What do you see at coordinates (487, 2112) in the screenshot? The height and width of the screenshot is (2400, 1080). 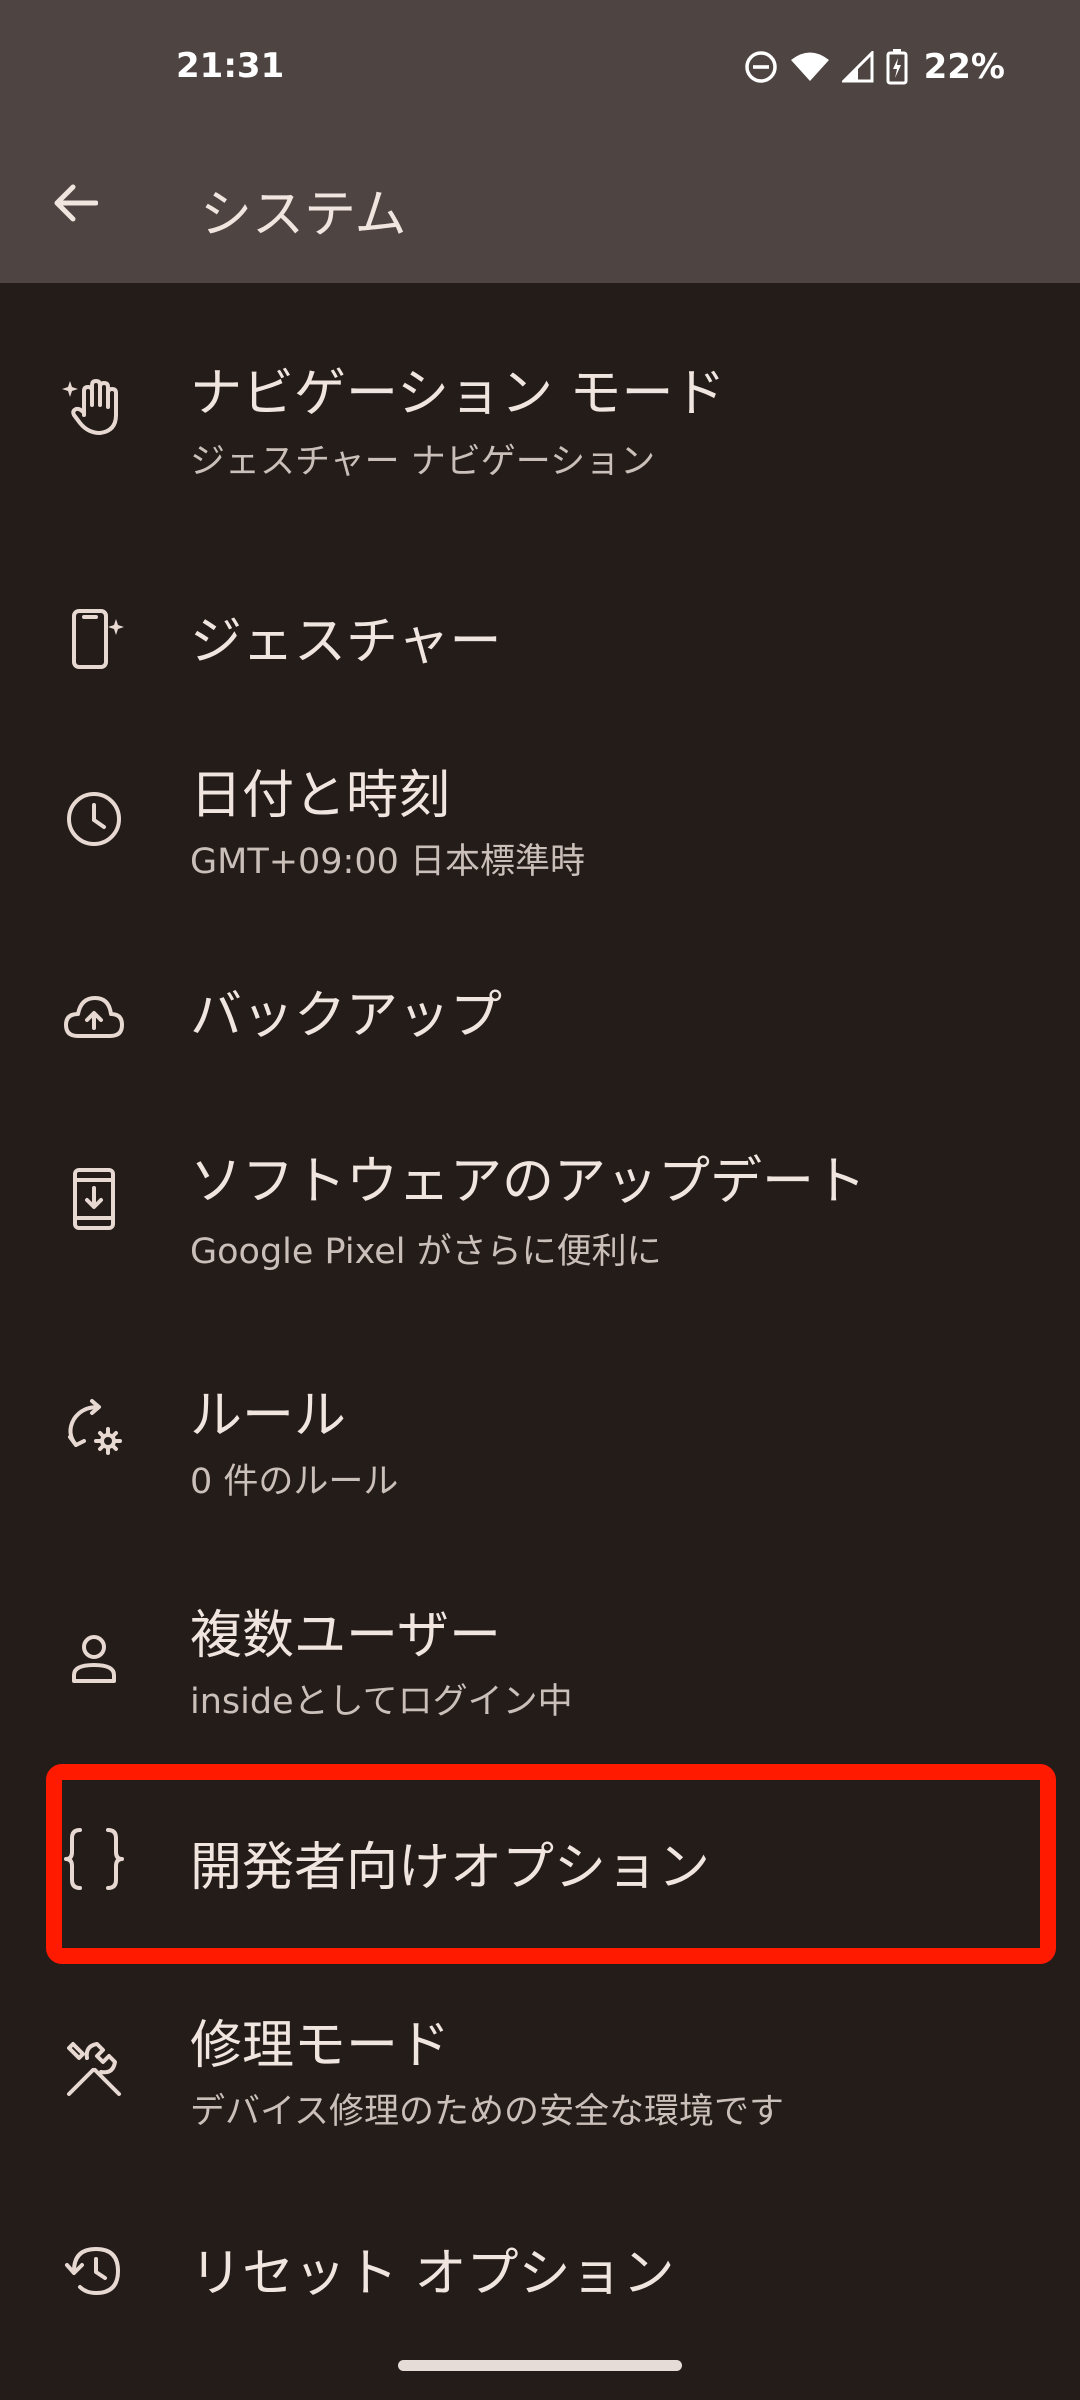 I see `setting-subtitle: デバイス修理のための安全な環境です` at bounding box center [487, 2112].